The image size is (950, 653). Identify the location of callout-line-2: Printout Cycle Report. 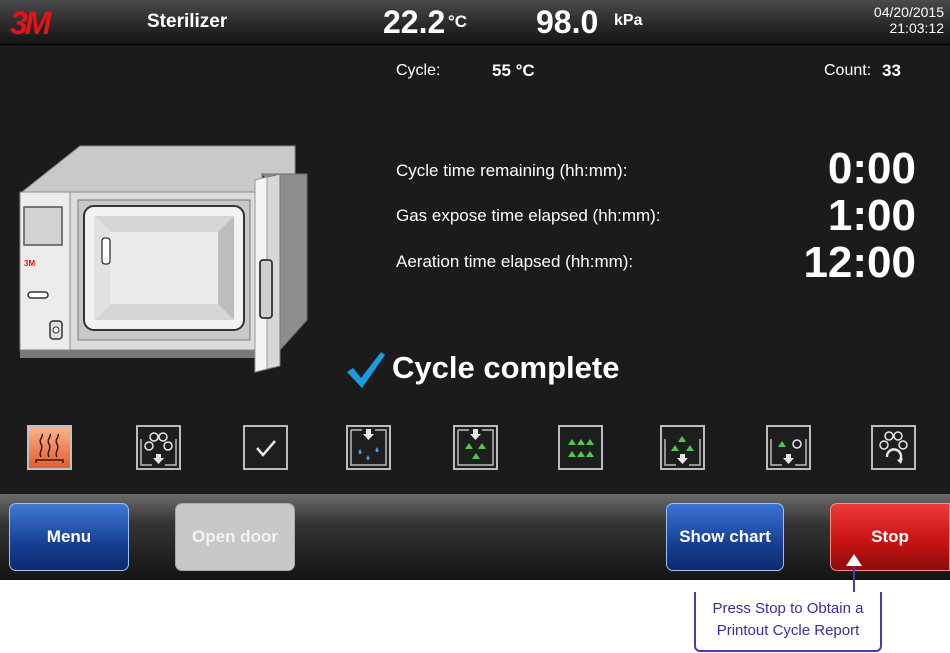
(788, 630).